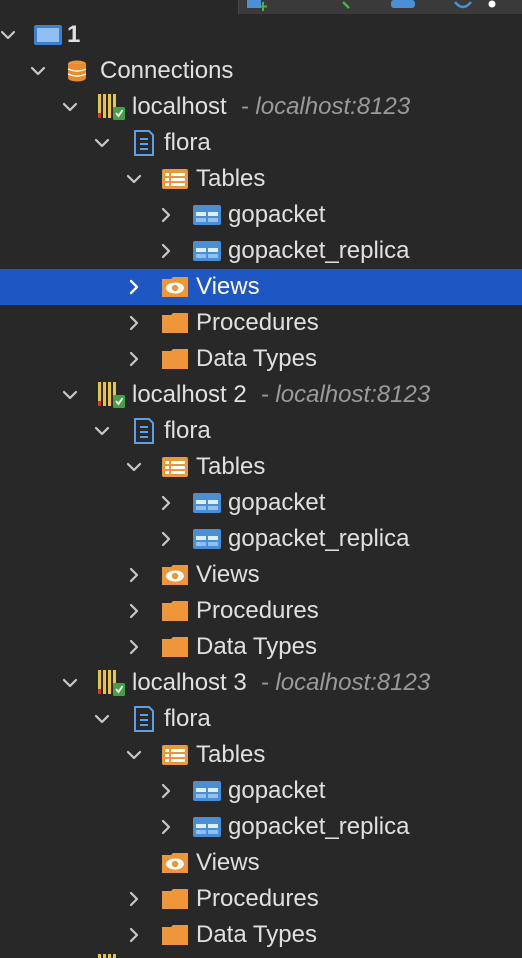  What do you see at coordinates (349, 6) in the screenshot?
I see `arrow-icon` at bounding box center [349, 6].